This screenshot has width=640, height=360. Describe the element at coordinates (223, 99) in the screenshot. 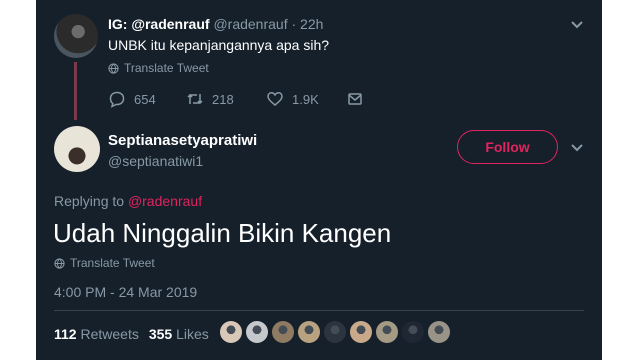

I see `retweet-count: 218` at that location.